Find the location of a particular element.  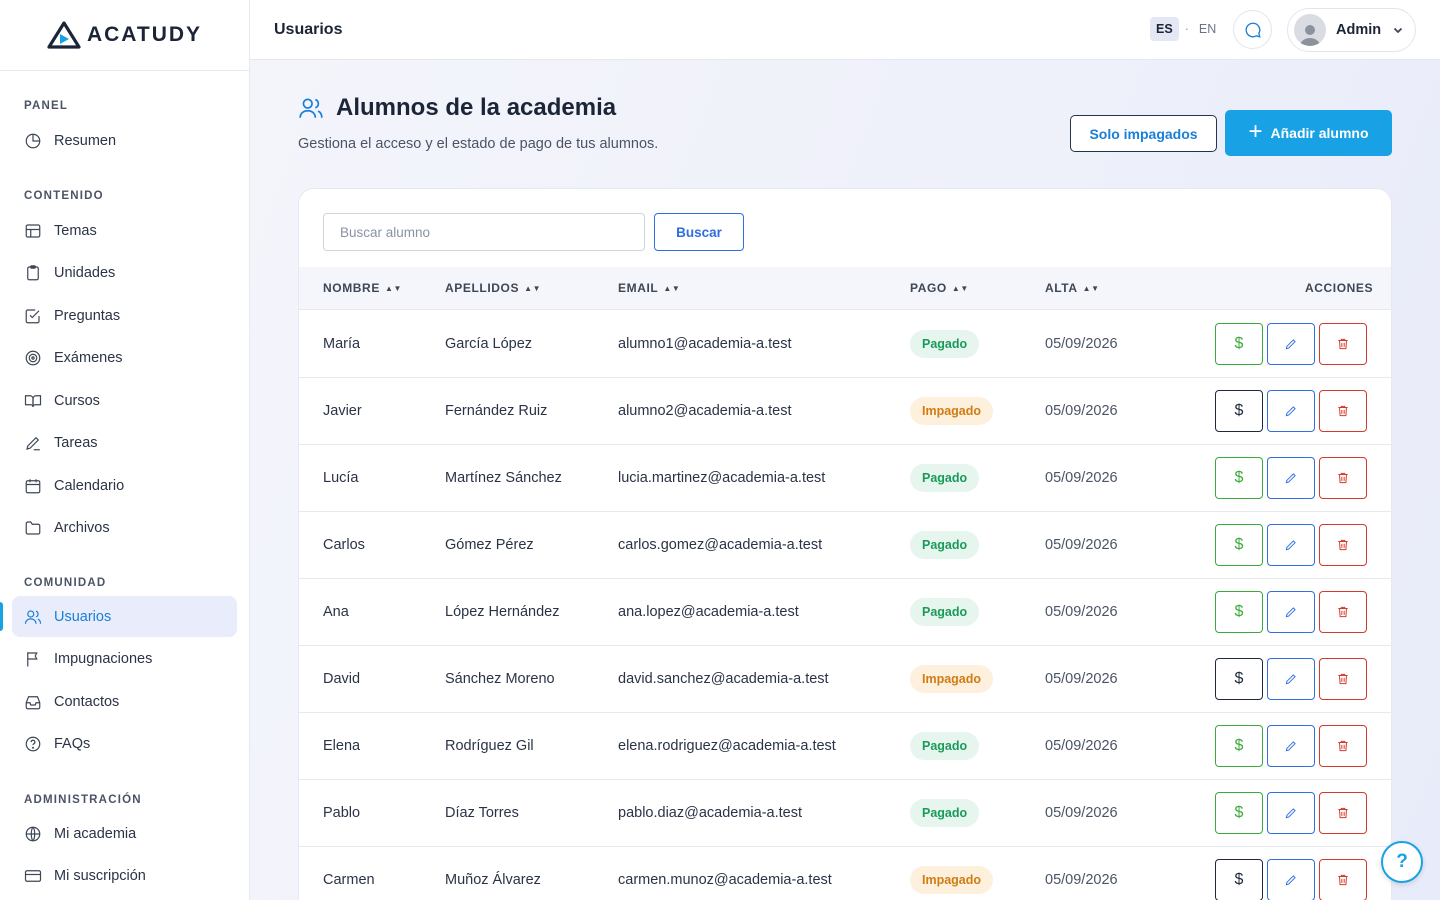

sidebar-item-resumen: Resumen is located at coordinates (124, 140).